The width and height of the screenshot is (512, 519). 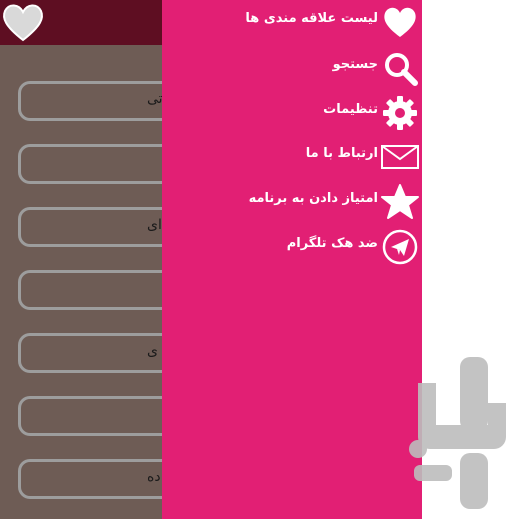 I want to click on gear-icon, so click(x=400, y=113).